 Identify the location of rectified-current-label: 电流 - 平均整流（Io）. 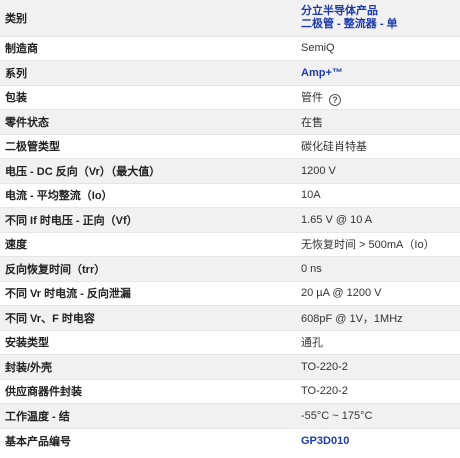
(148, 195).